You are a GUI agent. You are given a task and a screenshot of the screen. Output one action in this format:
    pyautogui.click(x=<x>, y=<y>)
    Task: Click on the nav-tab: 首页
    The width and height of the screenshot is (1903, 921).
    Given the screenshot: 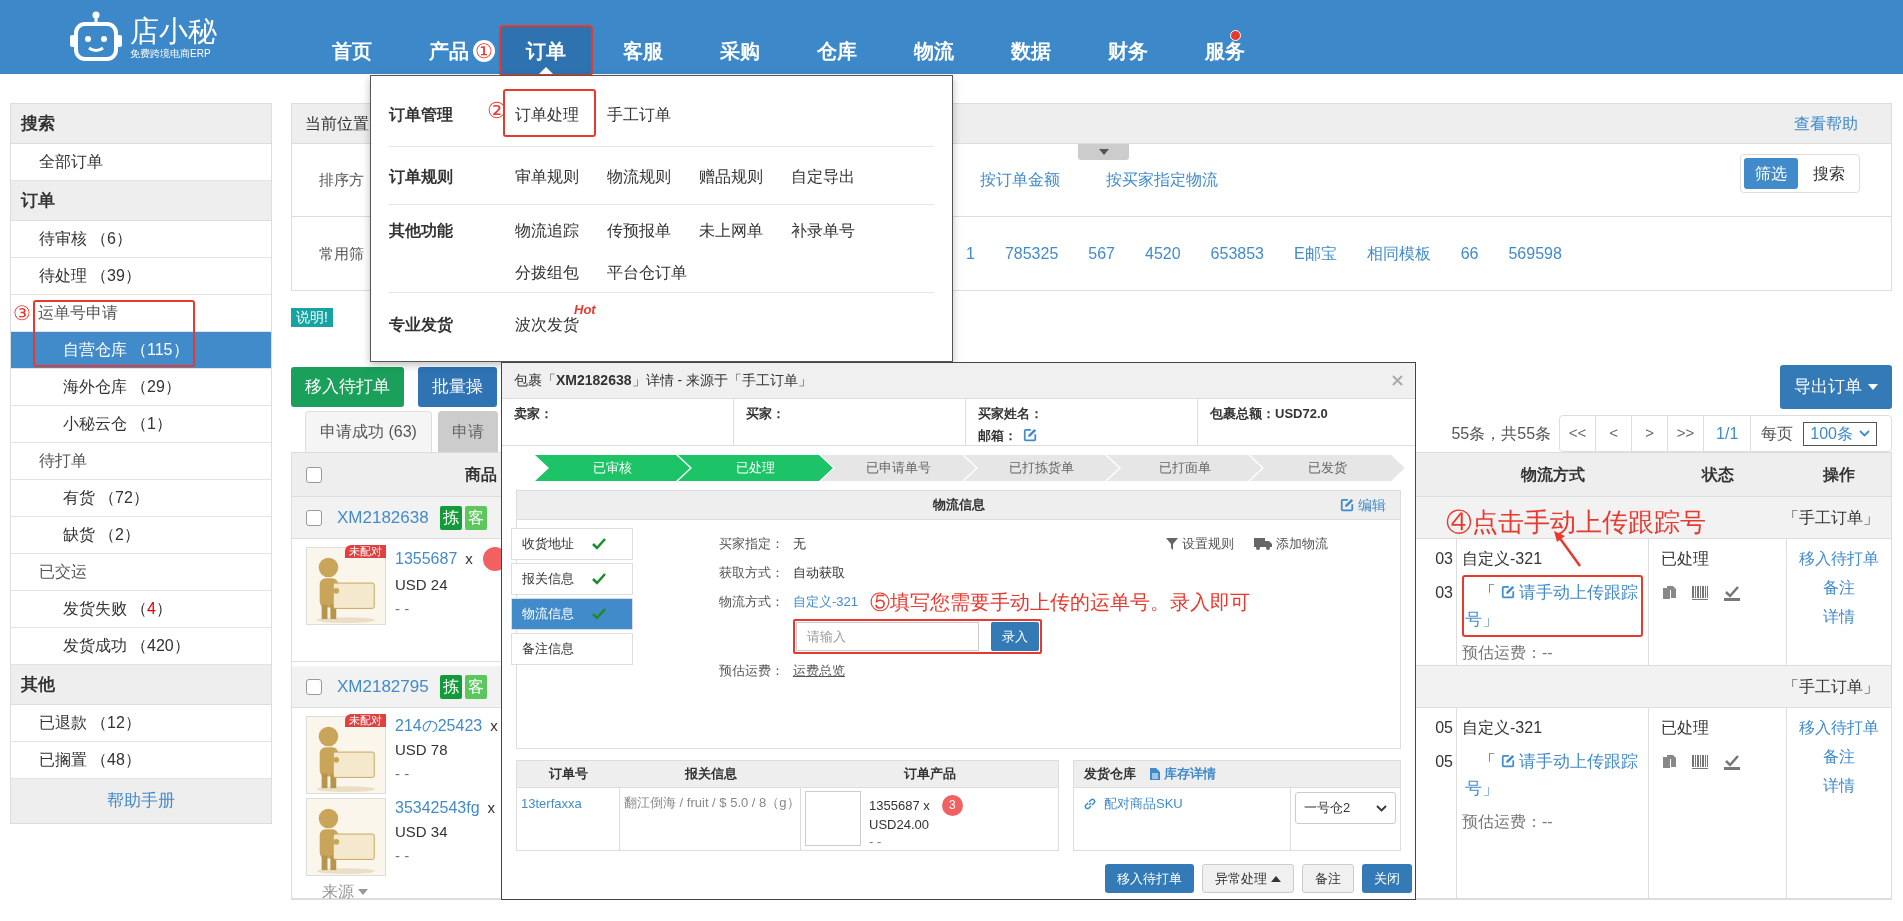 What is the action you would take?
    pyautogui.click(x=351, y=50)
    